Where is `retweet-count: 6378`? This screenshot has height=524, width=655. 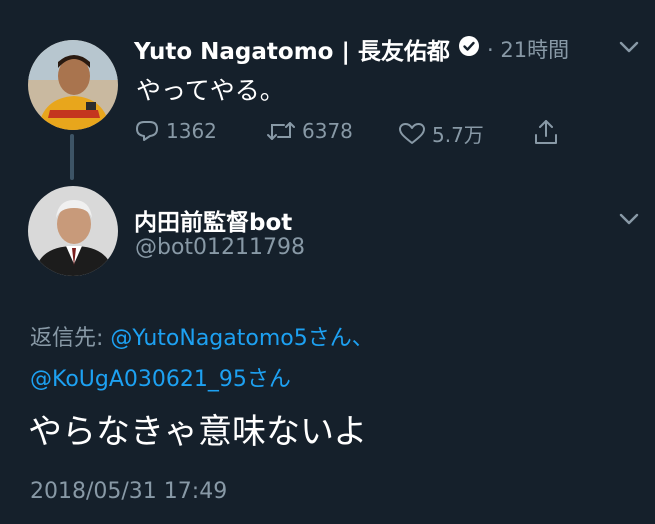 retweet-count: 6378 is located at coordinates (327, 131).